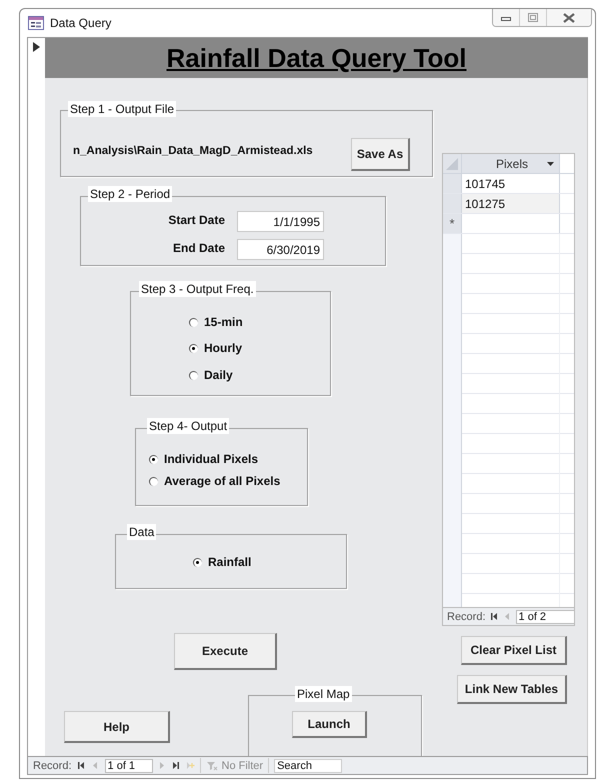 This screenshot has width=601, height=782. Describe the element at coordinates (545, 617) in the screenshot. I see `record-position-field: 1 of 2` at that location.